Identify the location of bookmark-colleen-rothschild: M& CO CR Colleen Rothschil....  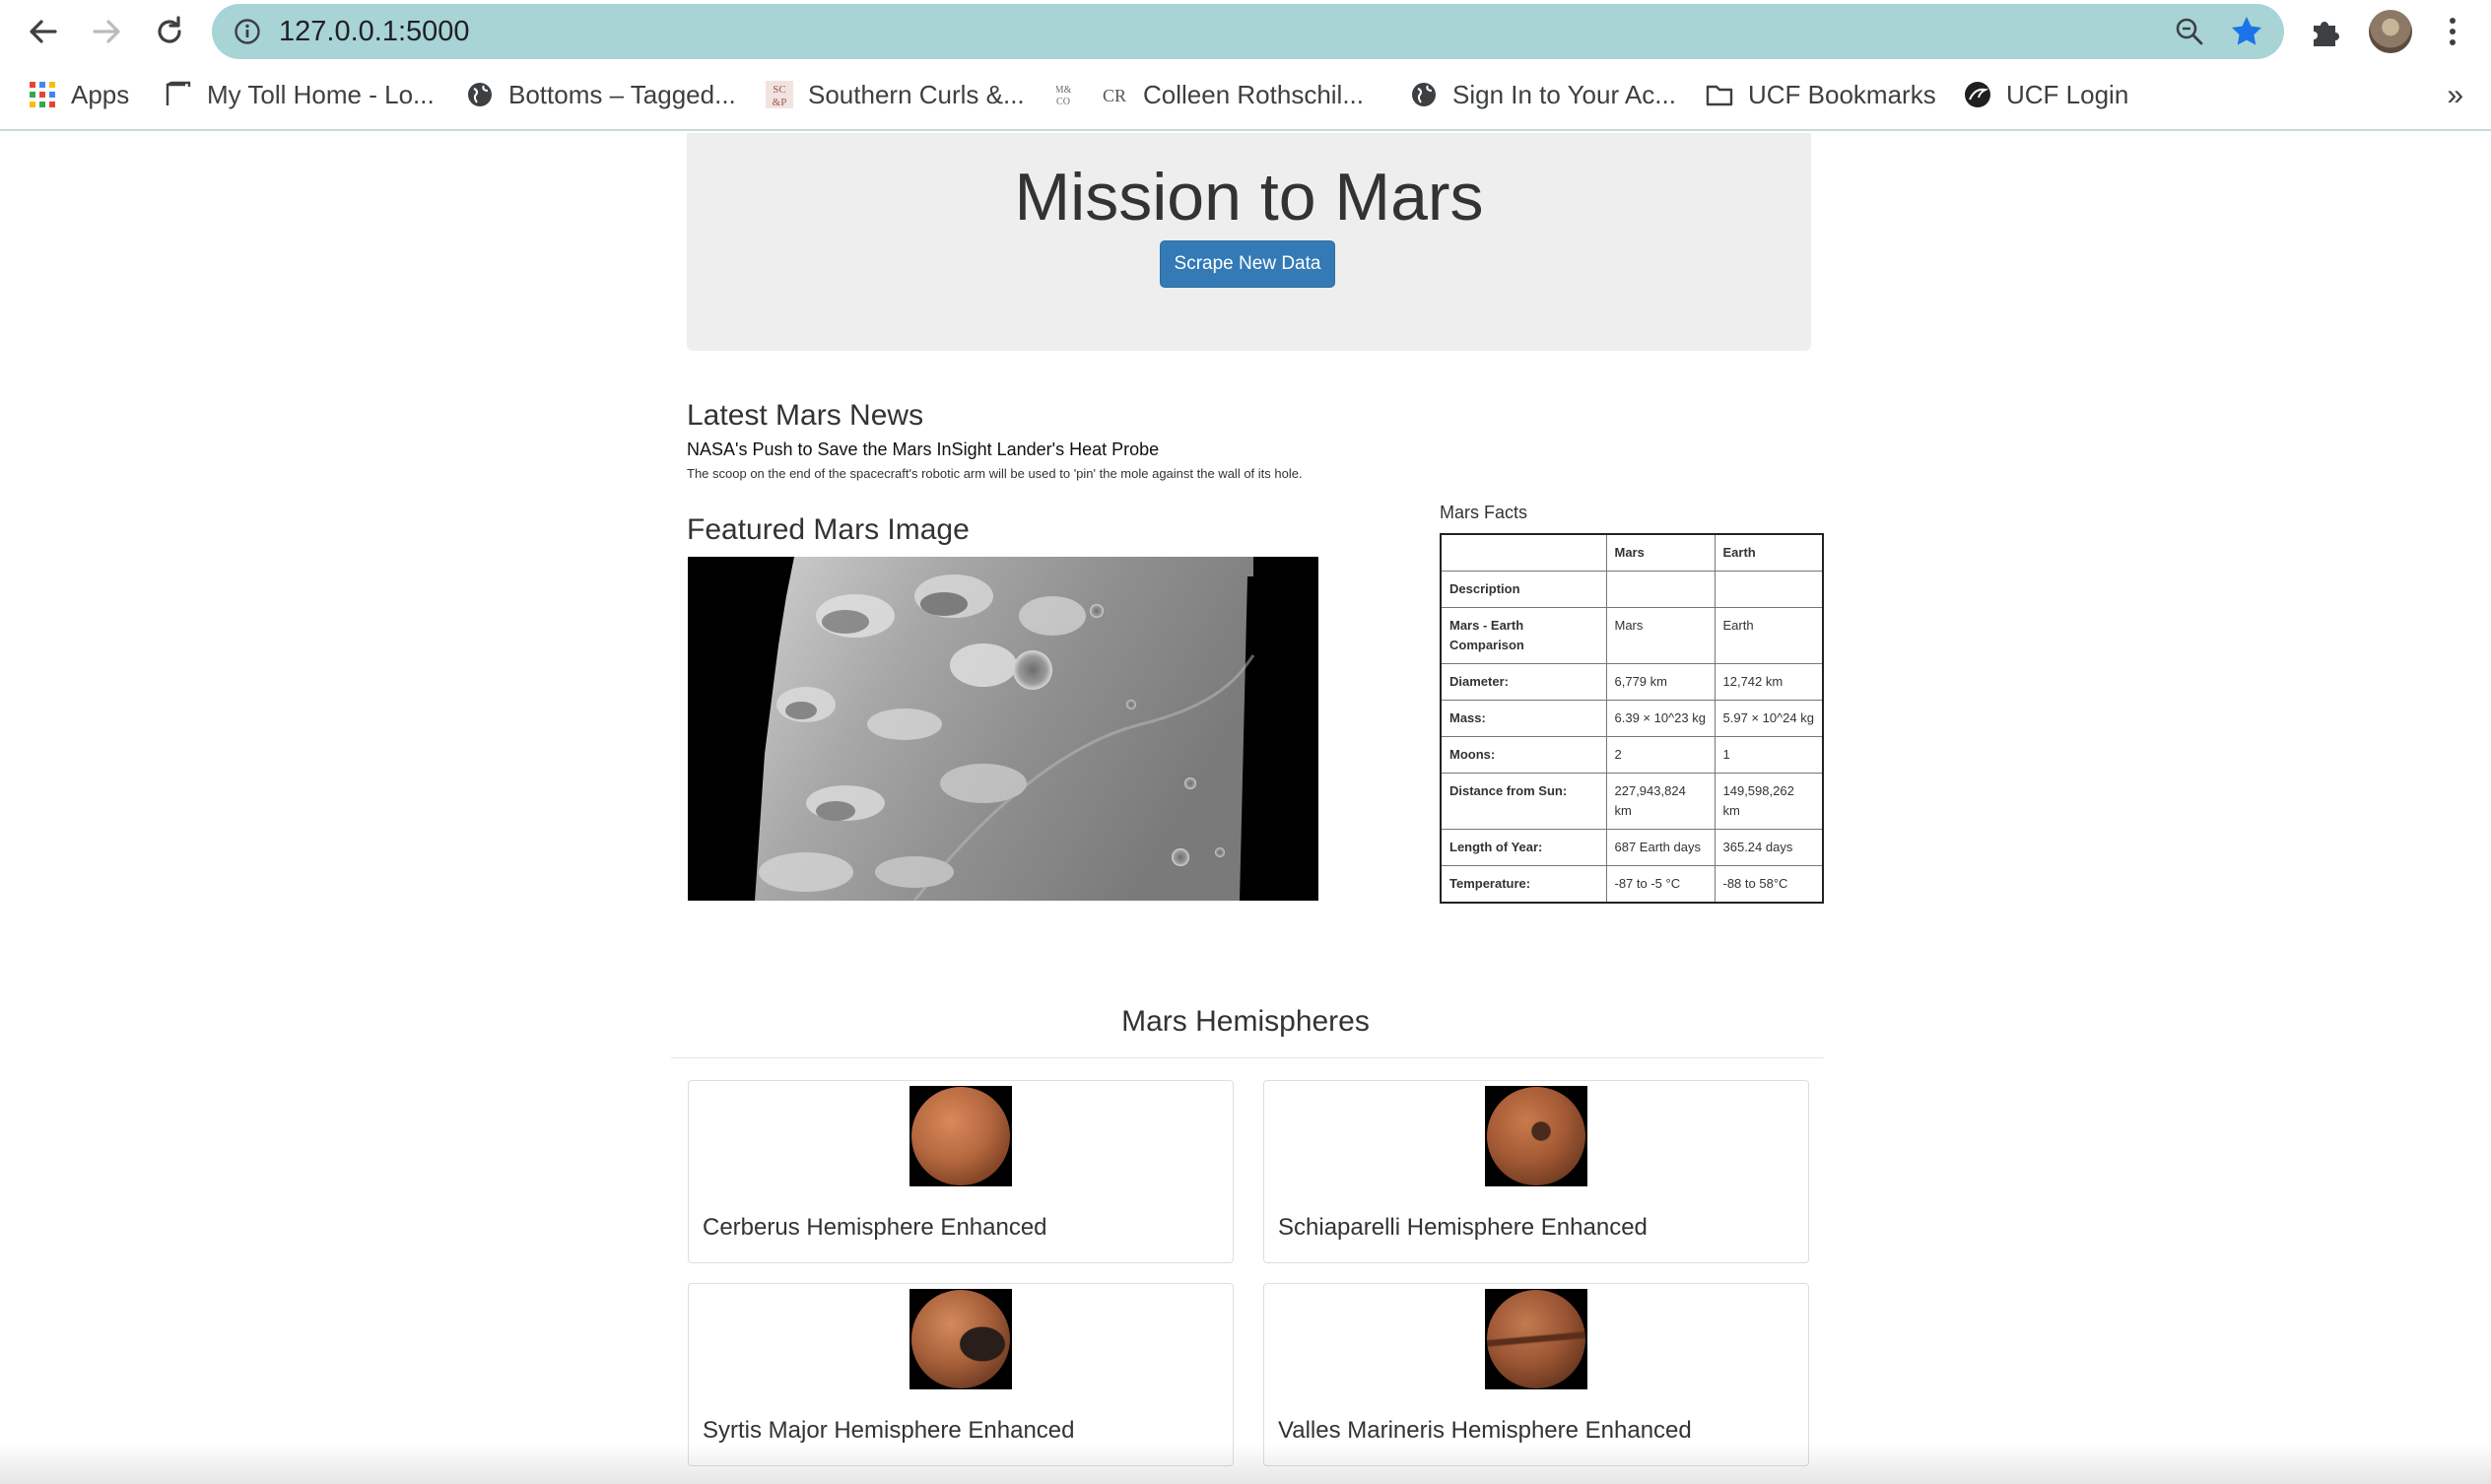
(1210, 94).